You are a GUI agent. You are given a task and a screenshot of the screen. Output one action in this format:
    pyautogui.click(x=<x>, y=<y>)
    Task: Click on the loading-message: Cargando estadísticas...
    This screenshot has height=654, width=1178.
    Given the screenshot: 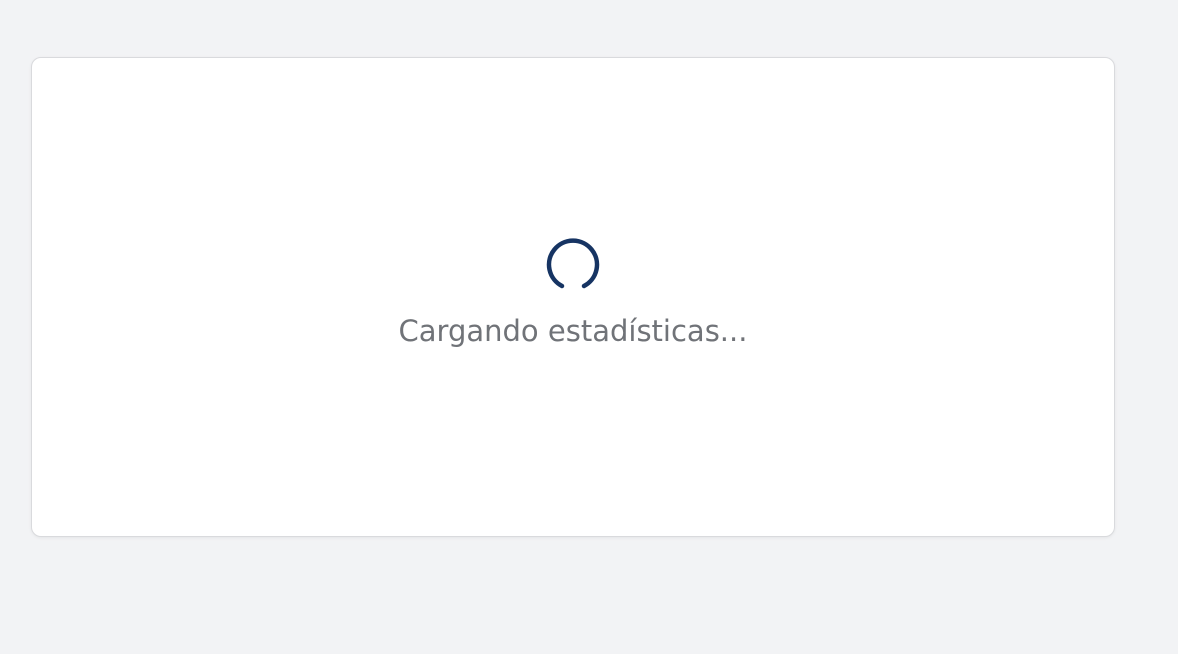 What is the action you would take?
    pyautogui.click(x=573, y=331)
    